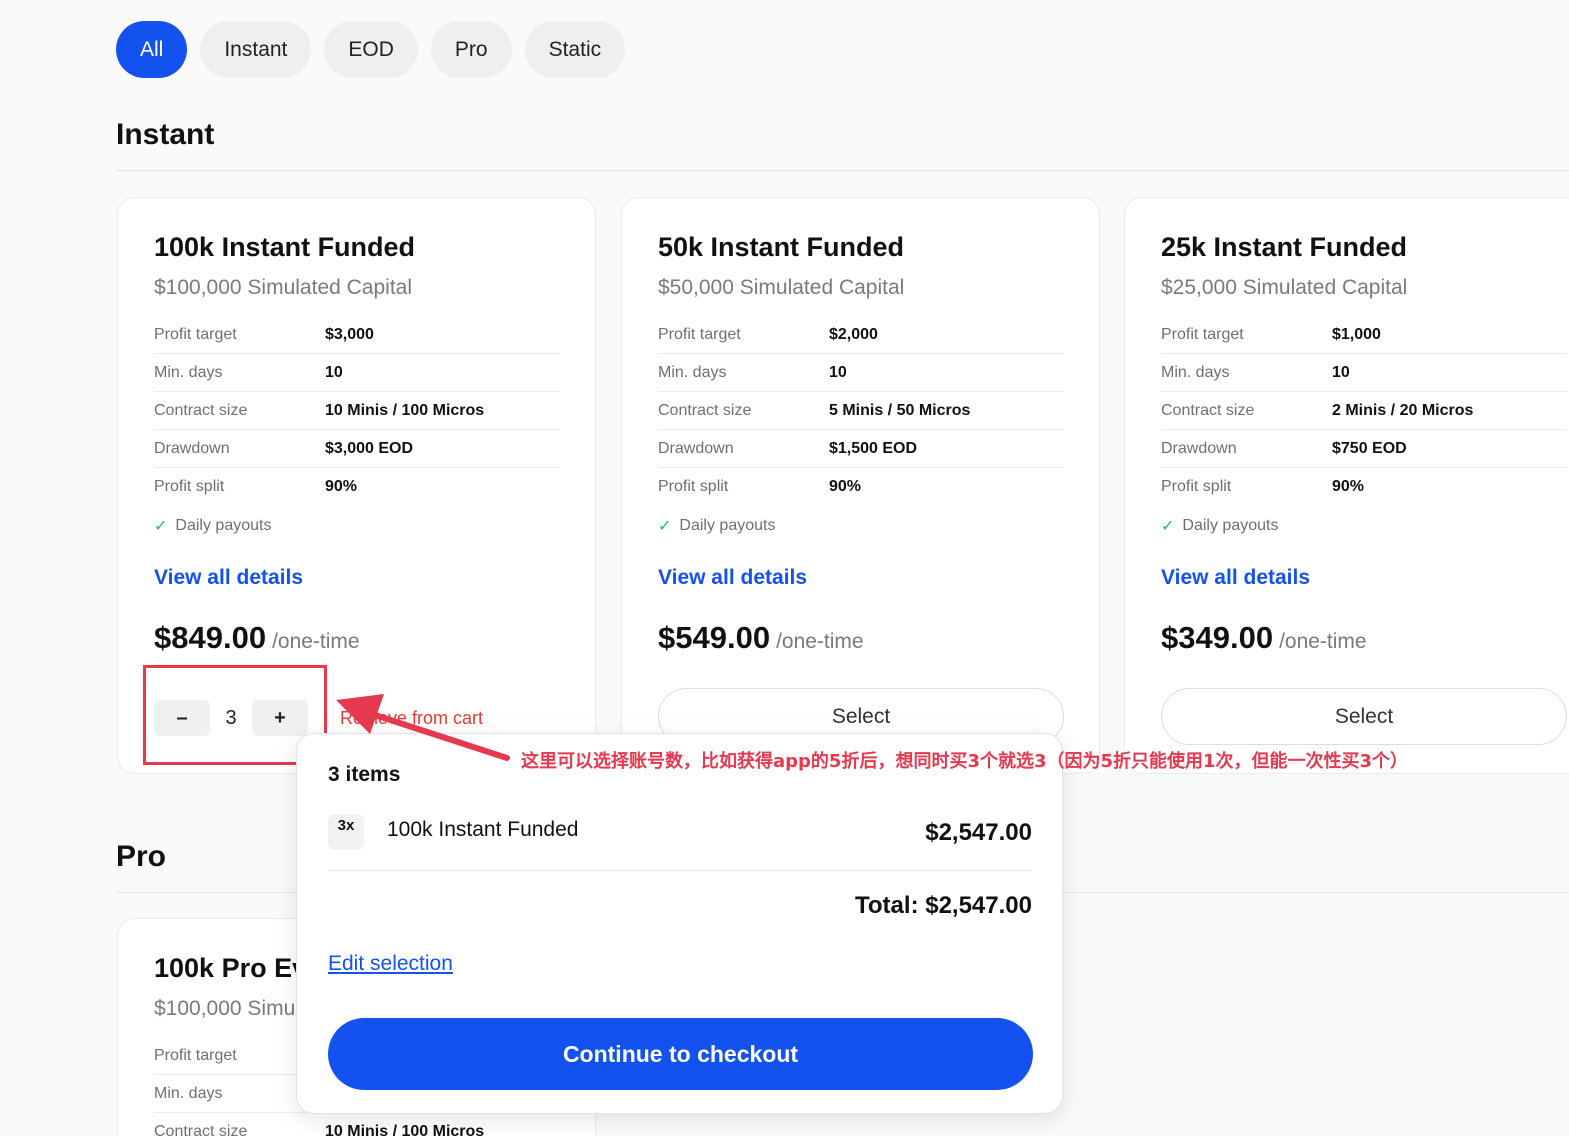  What do you see at coordinates (210, 637) in the screenshot?
I see `price-amount: $849.00` at bounding box center [210, 637].